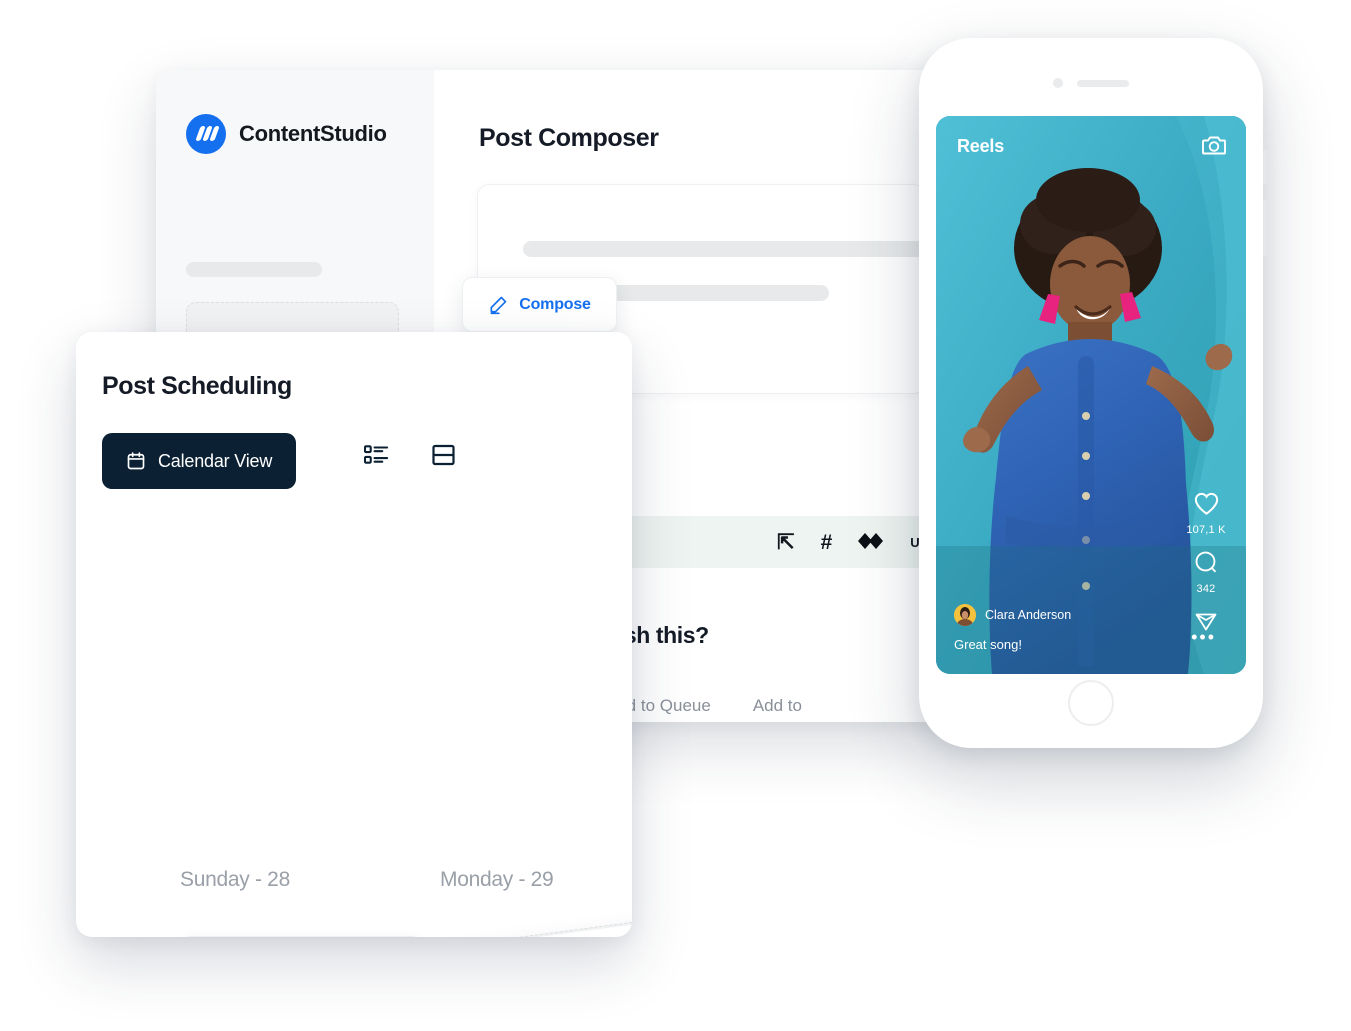 This screenshot has width=1351, height=1031. Describe the element at coordinates (235, 879) in the screenshot. I see `day-header-sunday: Sunday - 28` at that location.